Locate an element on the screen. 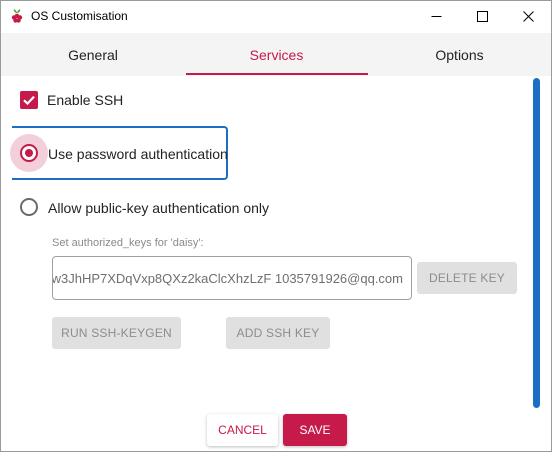 The height and width of the screenshot is (452, 552). public-key-auth-radio is located at coordinates (29, 207).